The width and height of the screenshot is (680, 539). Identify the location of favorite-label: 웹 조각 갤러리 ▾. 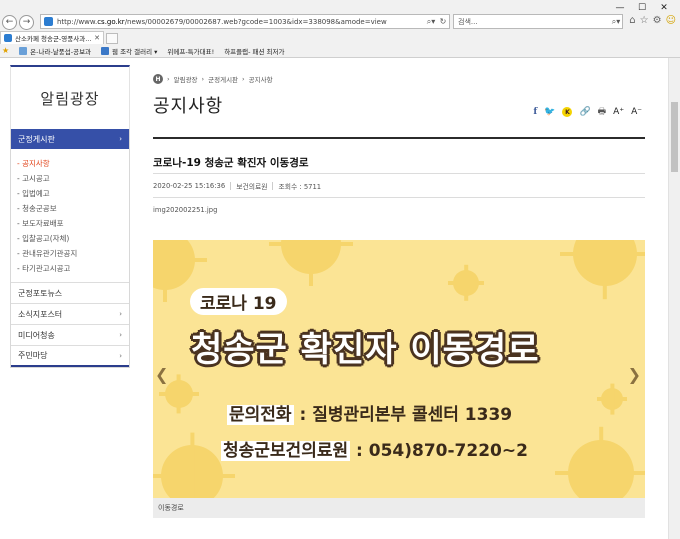
(135, 51).